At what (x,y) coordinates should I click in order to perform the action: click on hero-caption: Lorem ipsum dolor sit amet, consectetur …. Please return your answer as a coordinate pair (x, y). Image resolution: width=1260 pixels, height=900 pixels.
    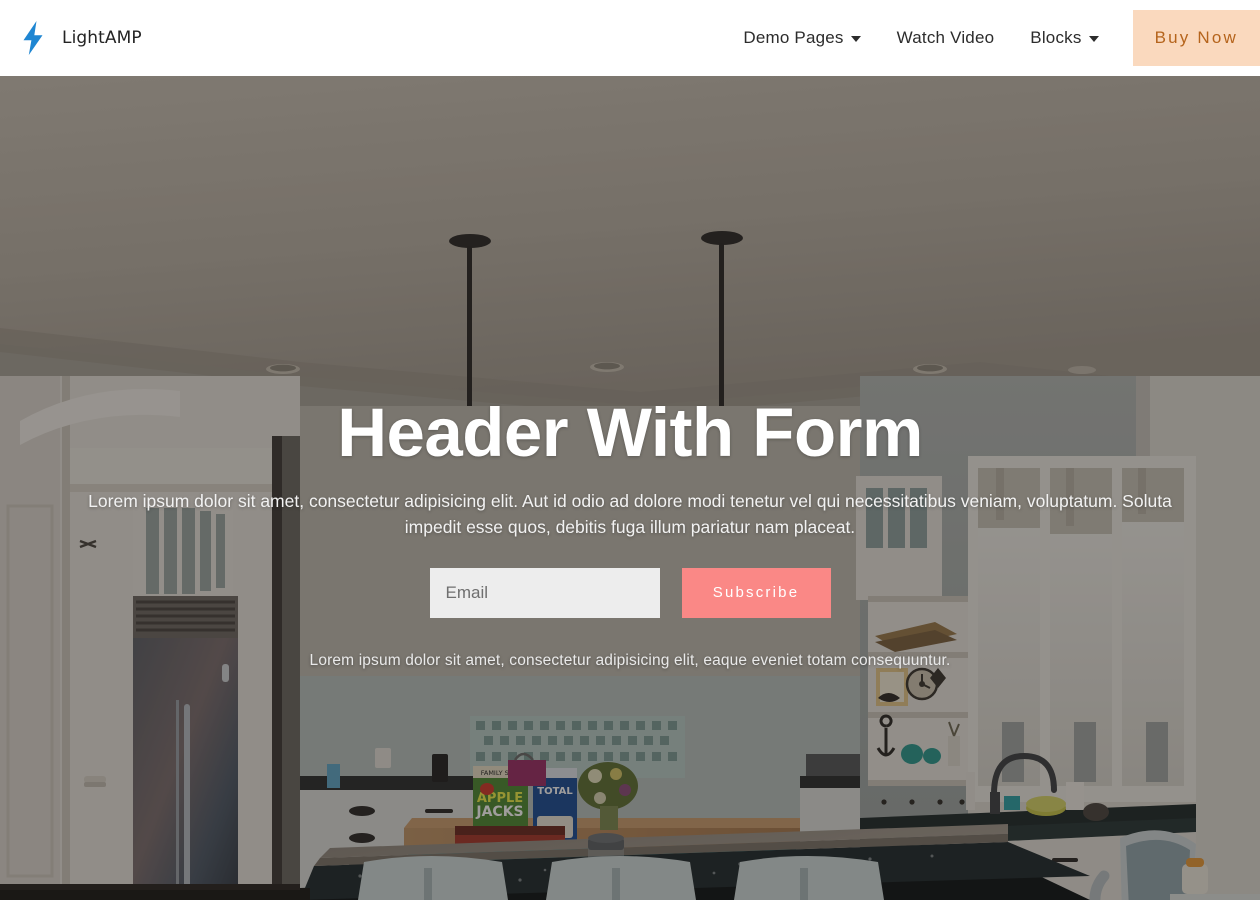
    Looking at the image, I should click on (630, 660).